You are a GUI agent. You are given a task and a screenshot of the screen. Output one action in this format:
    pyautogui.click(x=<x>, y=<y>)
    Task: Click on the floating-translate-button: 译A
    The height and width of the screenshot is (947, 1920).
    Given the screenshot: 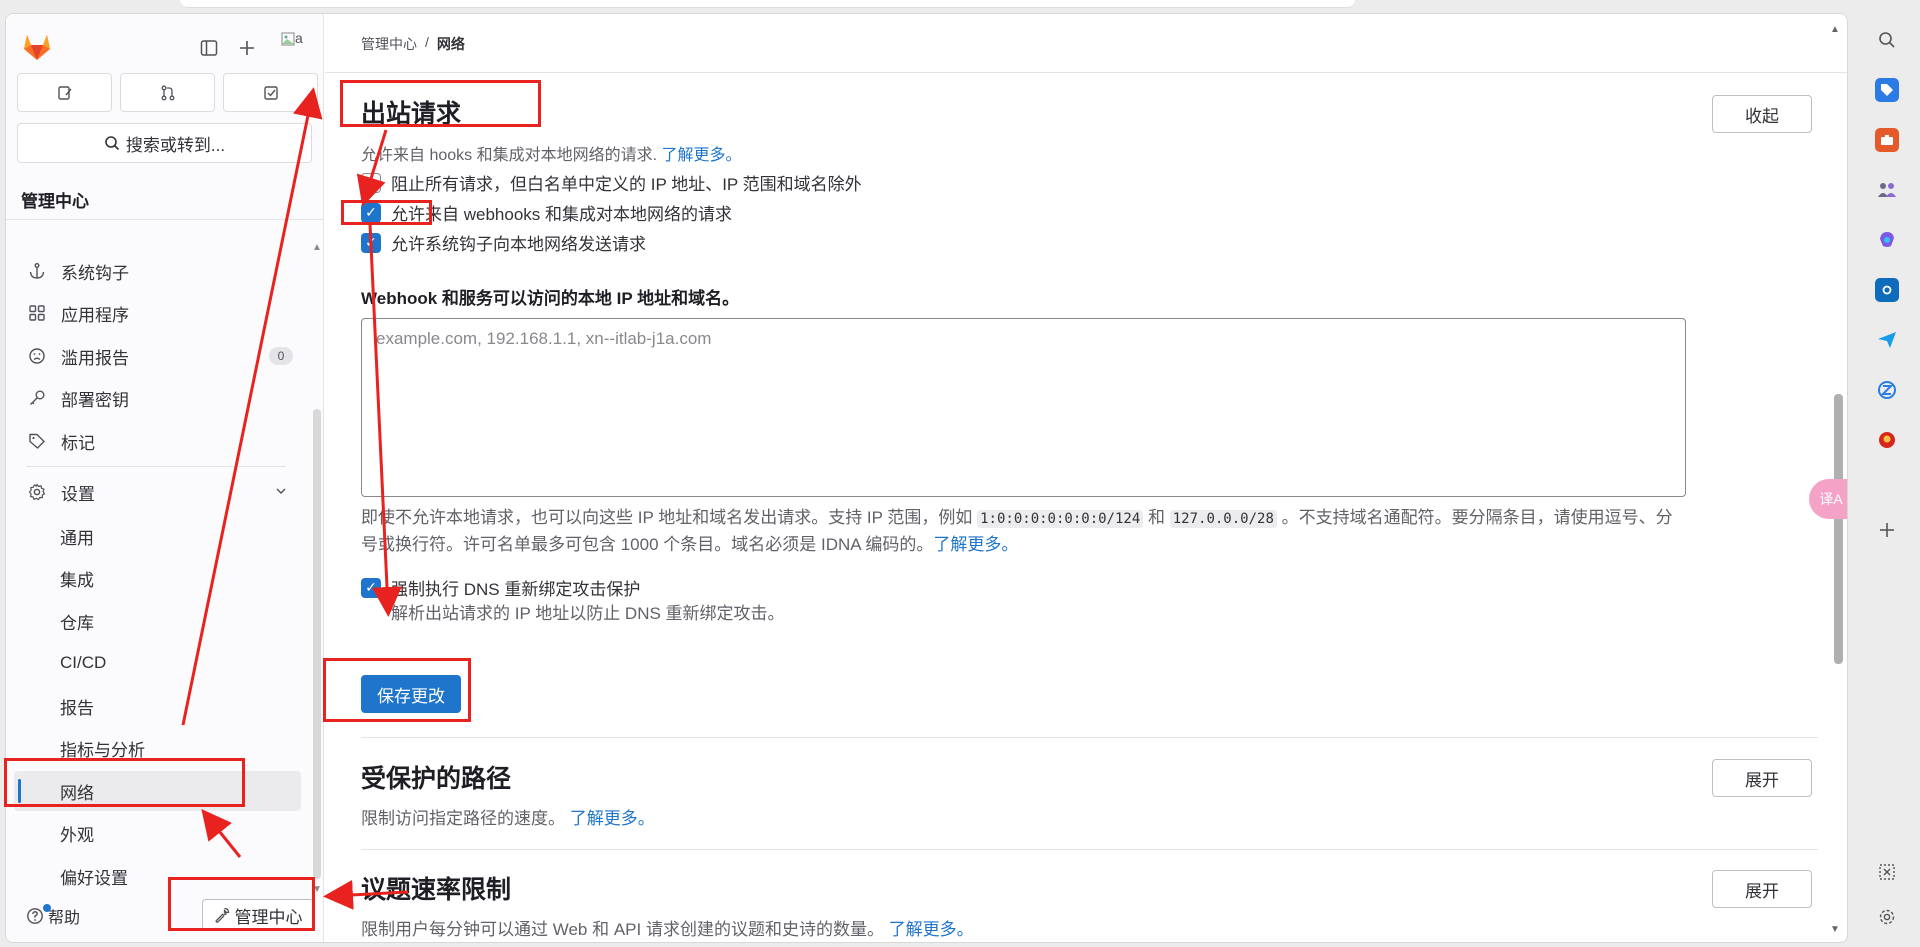 What is the action you would take?
    pyautogui.click(x=1828, y=499)
    